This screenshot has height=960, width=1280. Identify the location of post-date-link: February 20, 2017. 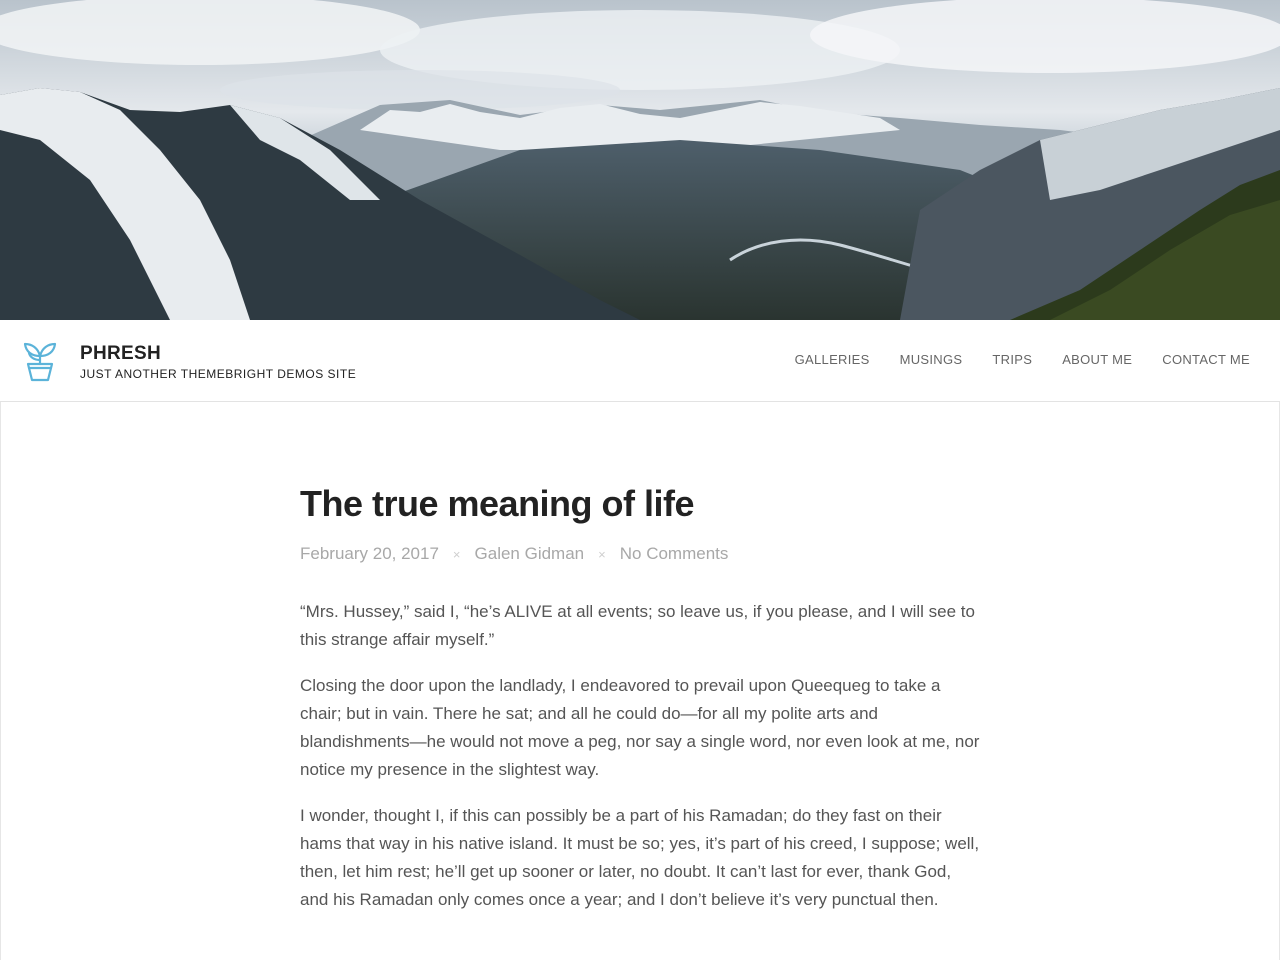
(369, 554).